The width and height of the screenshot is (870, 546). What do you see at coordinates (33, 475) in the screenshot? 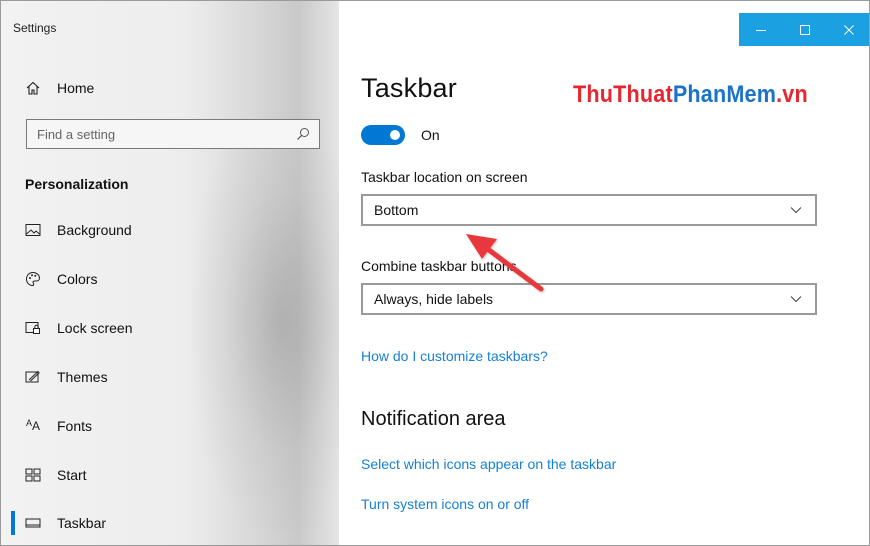
I see `start-icon` at bounding box center [33, 475].